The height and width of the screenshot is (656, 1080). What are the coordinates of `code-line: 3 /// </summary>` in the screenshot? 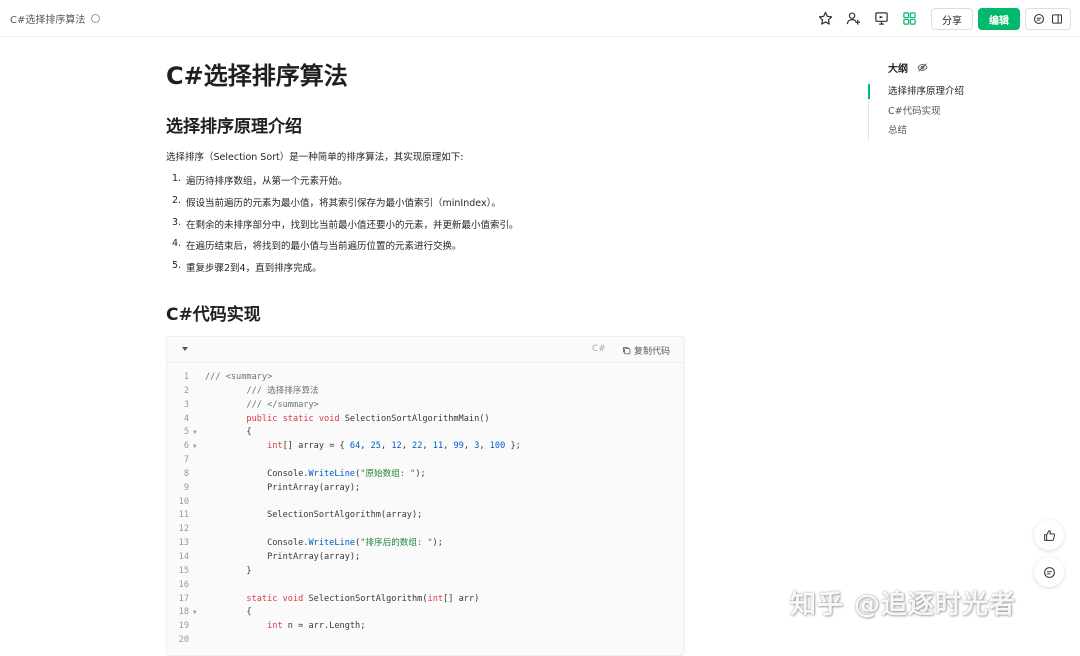 It's located at (251, 404).